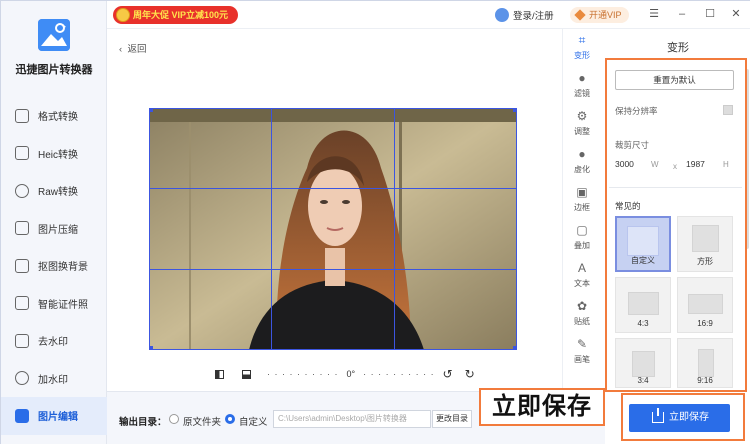  I want to click on filter-icon: ●, so click(582, 78).